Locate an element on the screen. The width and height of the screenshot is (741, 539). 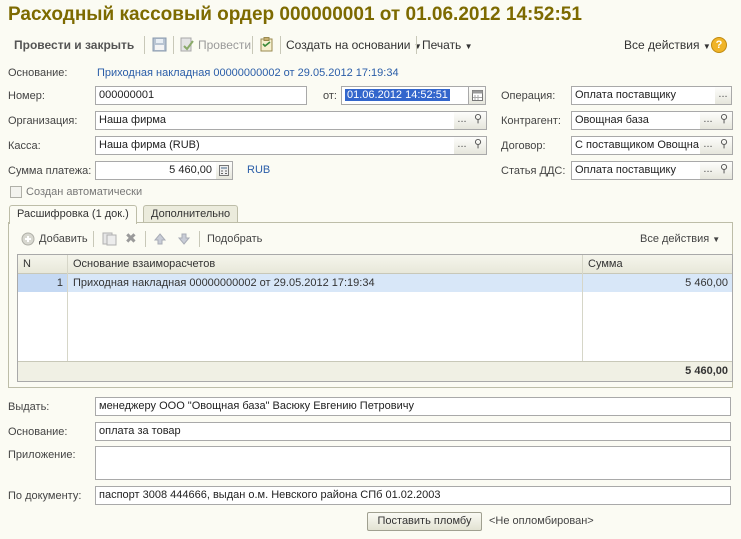
counterparty-open-button: ⚲ is located at coordinates (724, 120).